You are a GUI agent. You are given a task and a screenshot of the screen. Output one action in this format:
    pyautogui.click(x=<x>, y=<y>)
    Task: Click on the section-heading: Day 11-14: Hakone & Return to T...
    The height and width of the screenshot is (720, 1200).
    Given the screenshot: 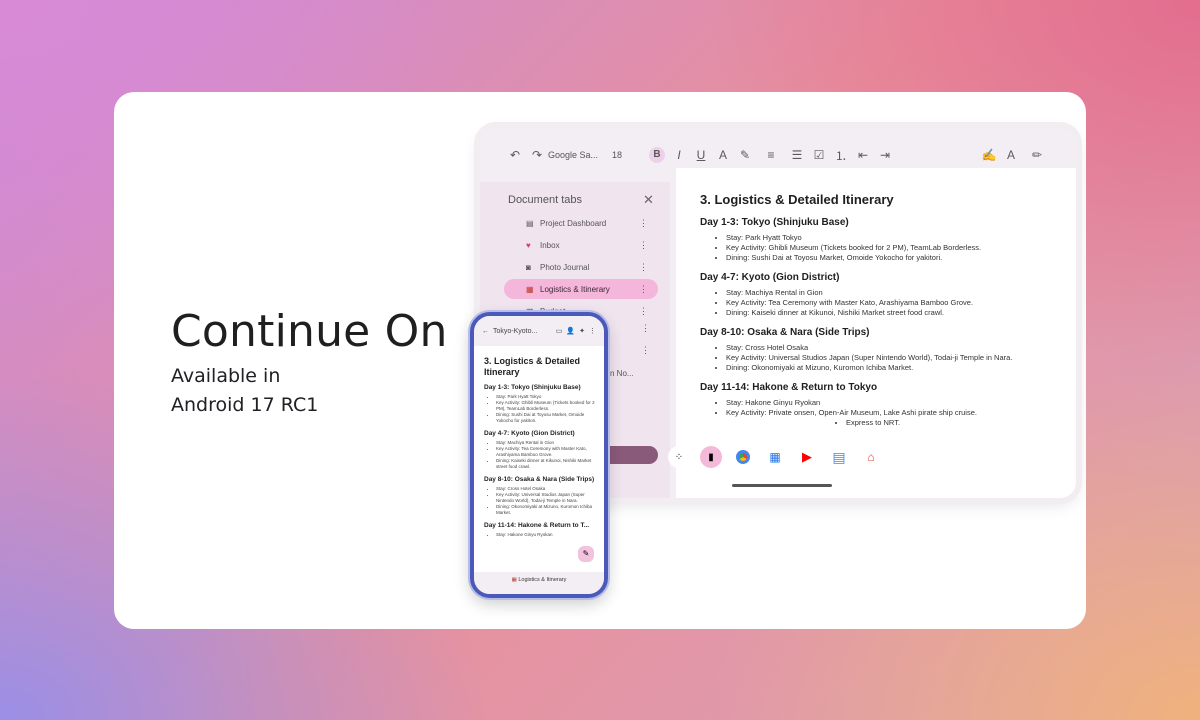 What is the action you would take?
    pyautogui.click(x=537, y=525)
    